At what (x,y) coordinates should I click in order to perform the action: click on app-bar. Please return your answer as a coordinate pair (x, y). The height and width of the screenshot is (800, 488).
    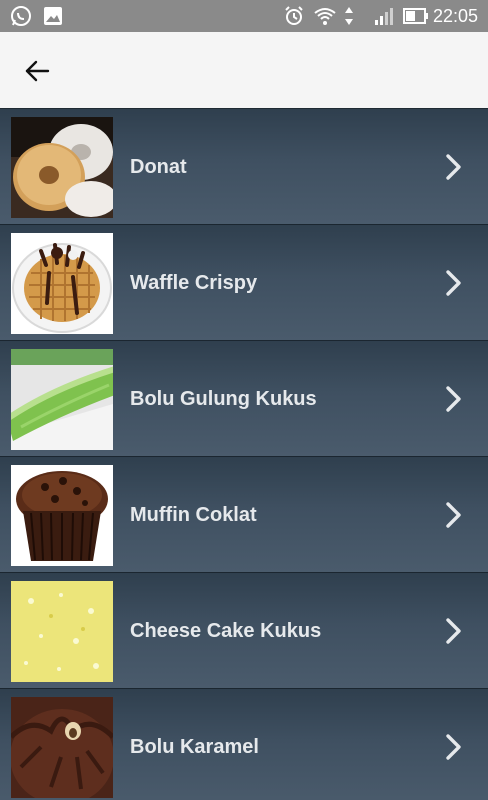
    Looking at the image, I should click on (244, 70).